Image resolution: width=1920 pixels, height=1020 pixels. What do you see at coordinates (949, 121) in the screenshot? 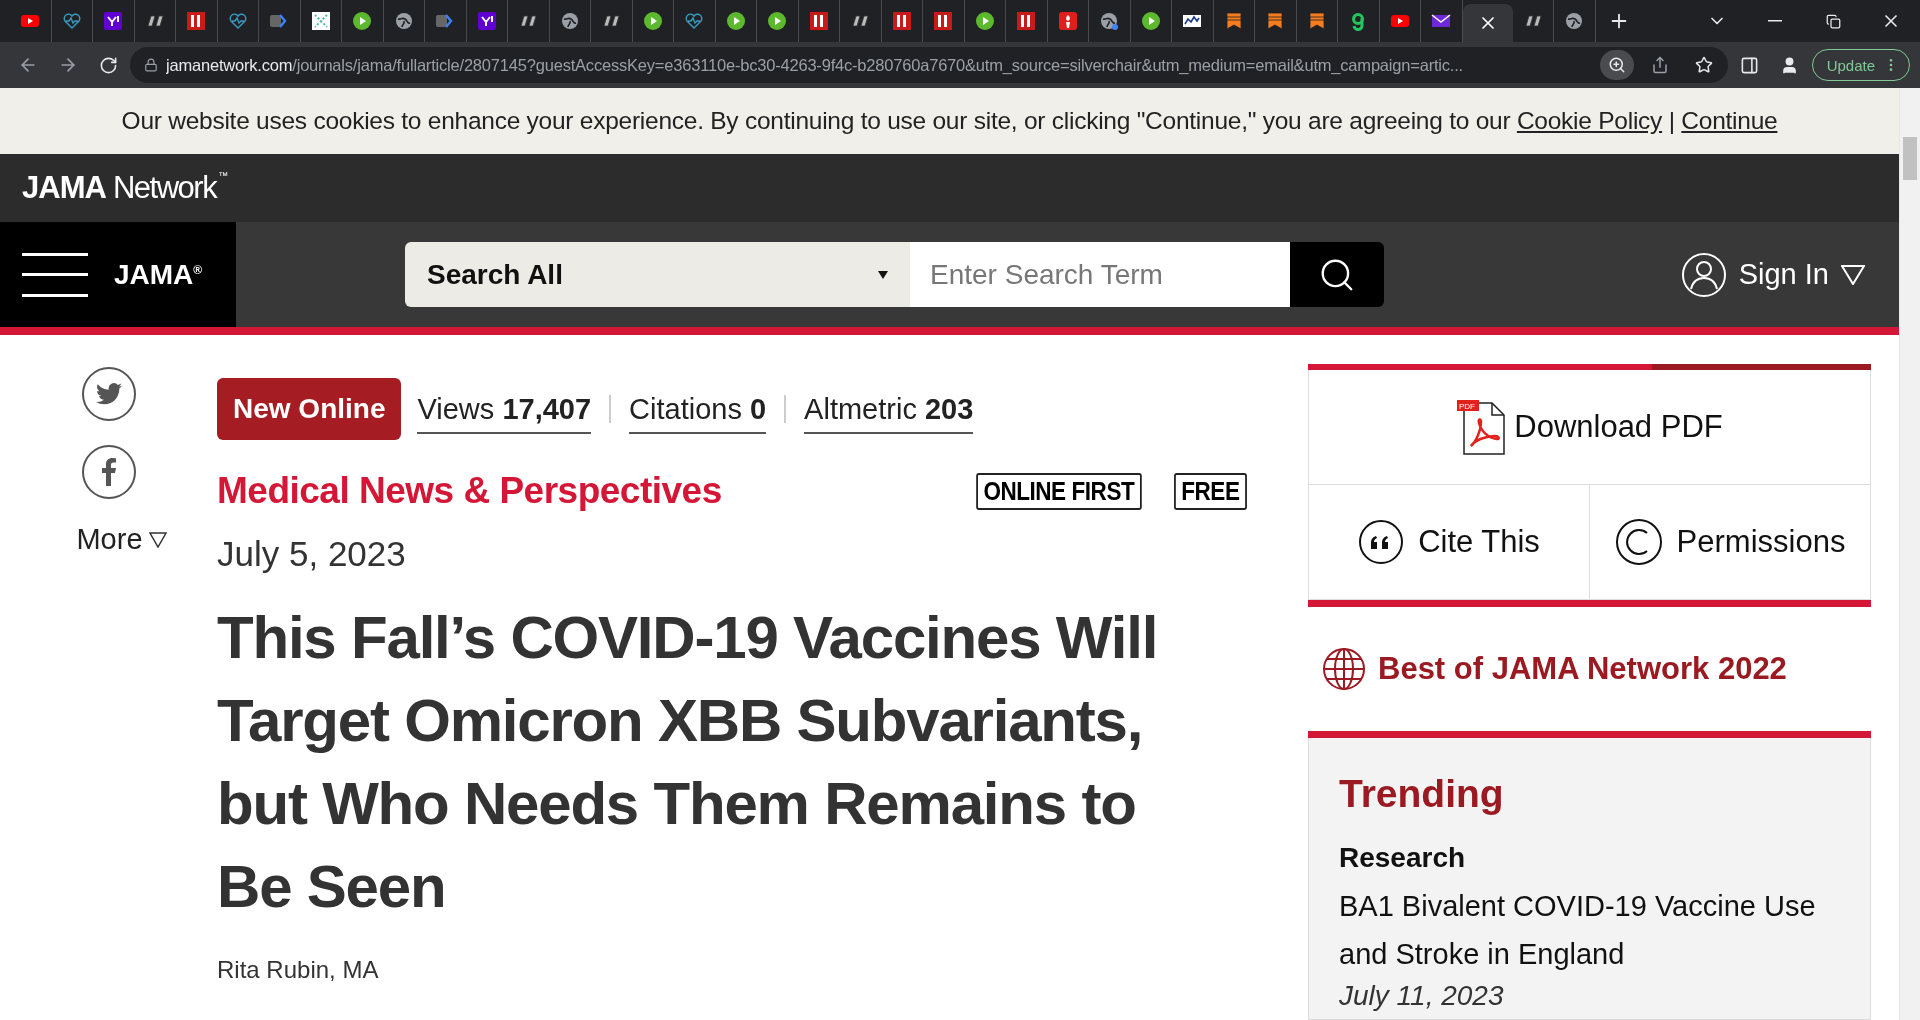
I see `cookie-notice: Our website uses cookies to enhance your experience. By continuing to use our site, or clicking "Continue," you are agreeing to our Cookie Policy | Continue` at bounding box center [949, 121].